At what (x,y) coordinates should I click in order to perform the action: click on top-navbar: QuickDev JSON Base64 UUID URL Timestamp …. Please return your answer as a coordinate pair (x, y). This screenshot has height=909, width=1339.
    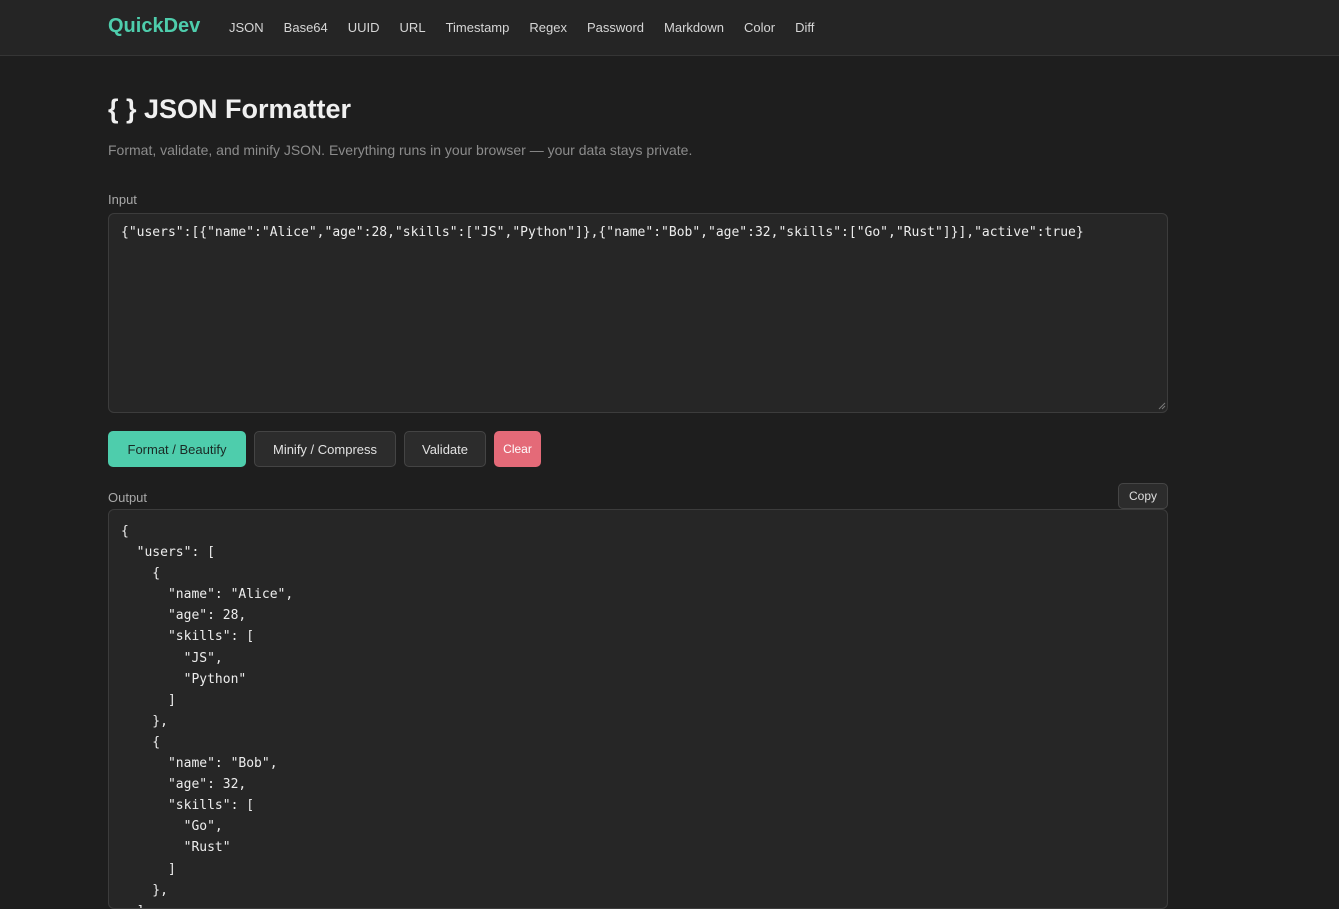
    Looking at the image, I should click on (669, 28).